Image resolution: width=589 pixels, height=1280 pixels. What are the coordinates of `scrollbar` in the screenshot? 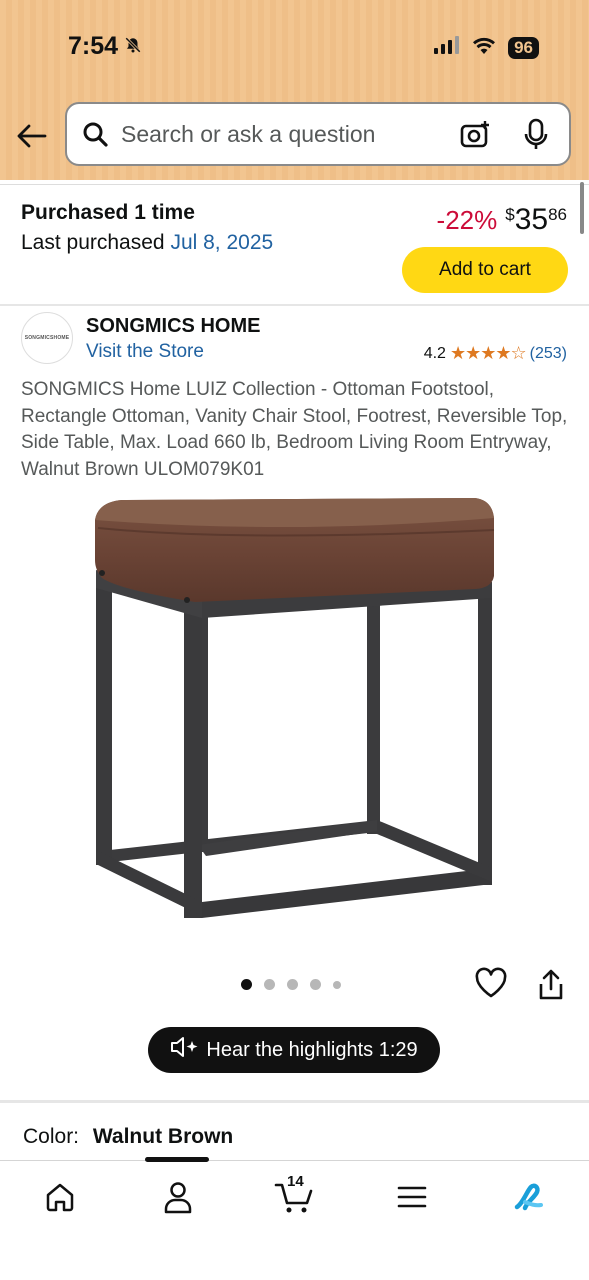 It's located at (582, 208).